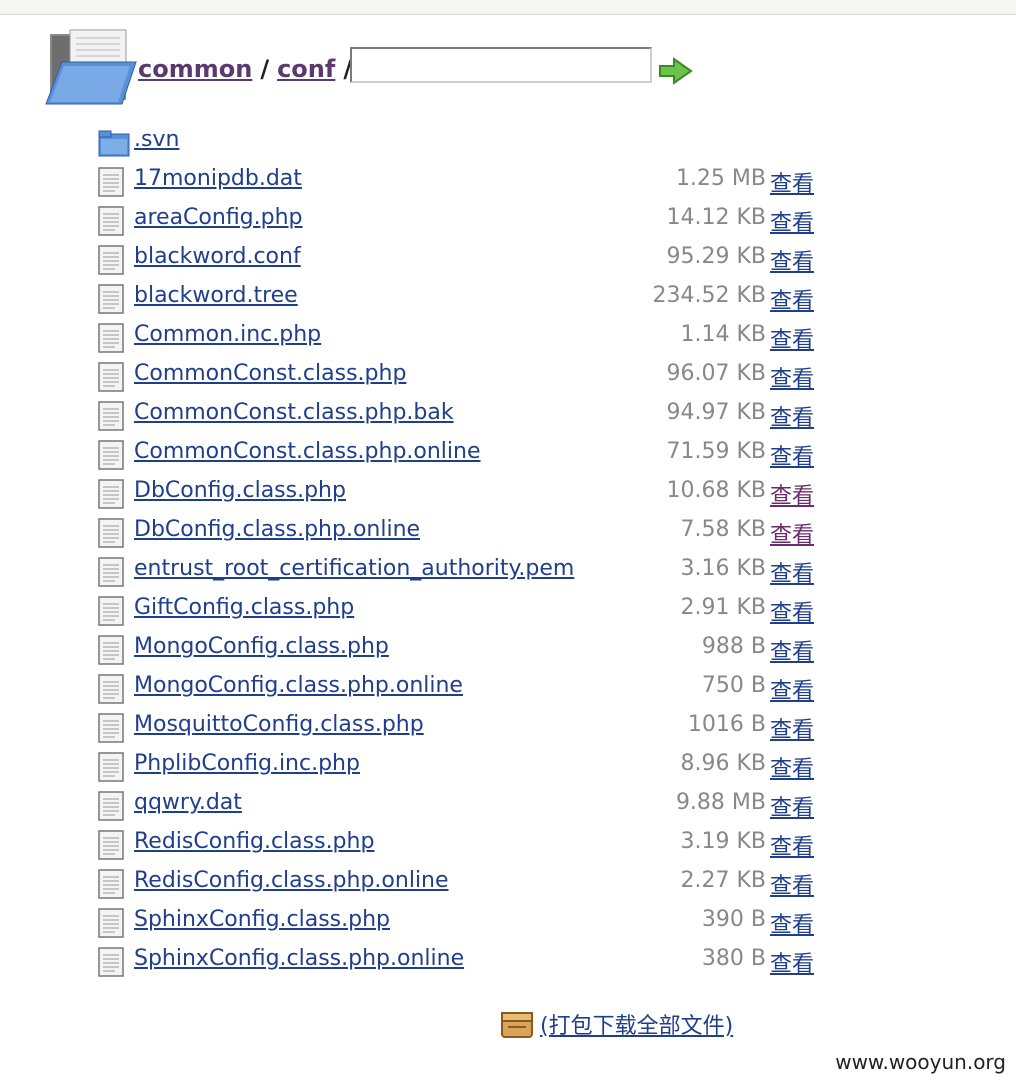 The height and width of the screenshot is (1088, 1016). I want to click on file-name-link: areaConfig.php, so click(218, 217).